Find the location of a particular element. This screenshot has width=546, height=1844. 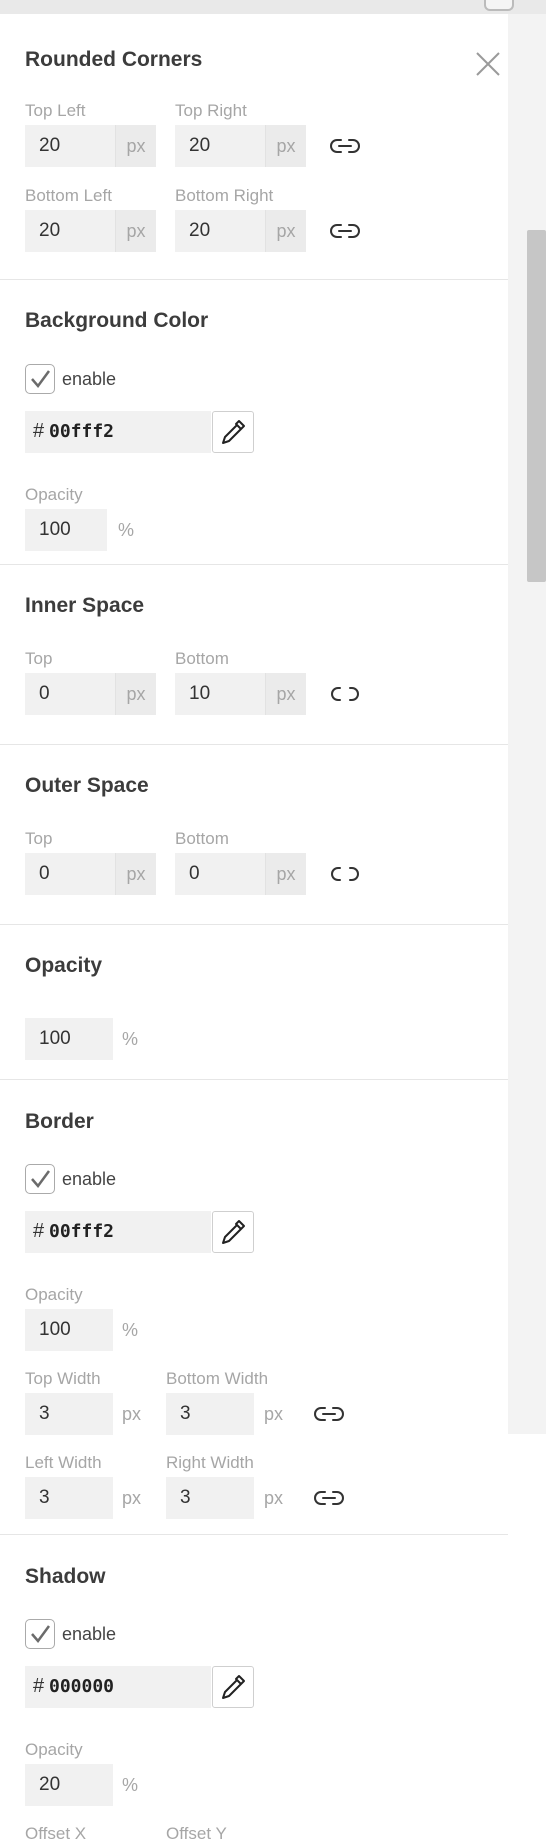

bottom-left-value: 20 is located at coordinates (50, 230).